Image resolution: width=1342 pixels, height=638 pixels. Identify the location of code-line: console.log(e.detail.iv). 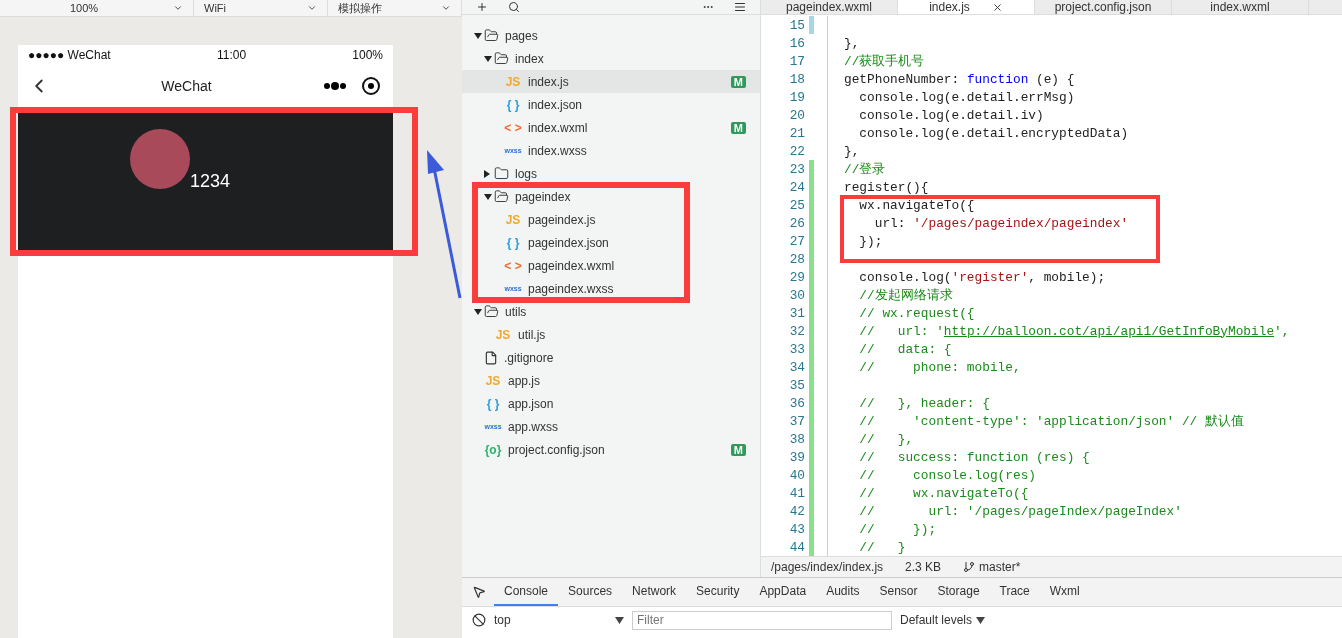
(951, 115).